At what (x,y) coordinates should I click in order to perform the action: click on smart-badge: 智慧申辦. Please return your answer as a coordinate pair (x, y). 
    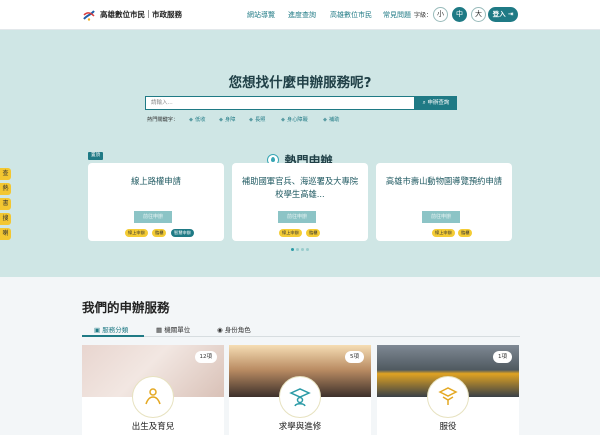
    Looking at the image, I should click on (182, 233).